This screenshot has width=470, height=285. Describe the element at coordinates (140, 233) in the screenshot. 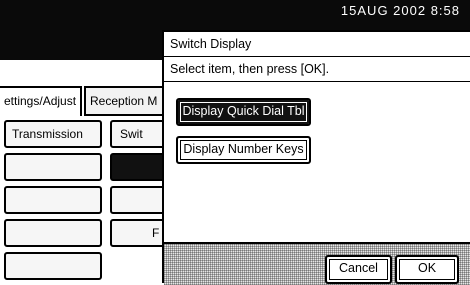

I see `setting-button-right-4: F` at that location.